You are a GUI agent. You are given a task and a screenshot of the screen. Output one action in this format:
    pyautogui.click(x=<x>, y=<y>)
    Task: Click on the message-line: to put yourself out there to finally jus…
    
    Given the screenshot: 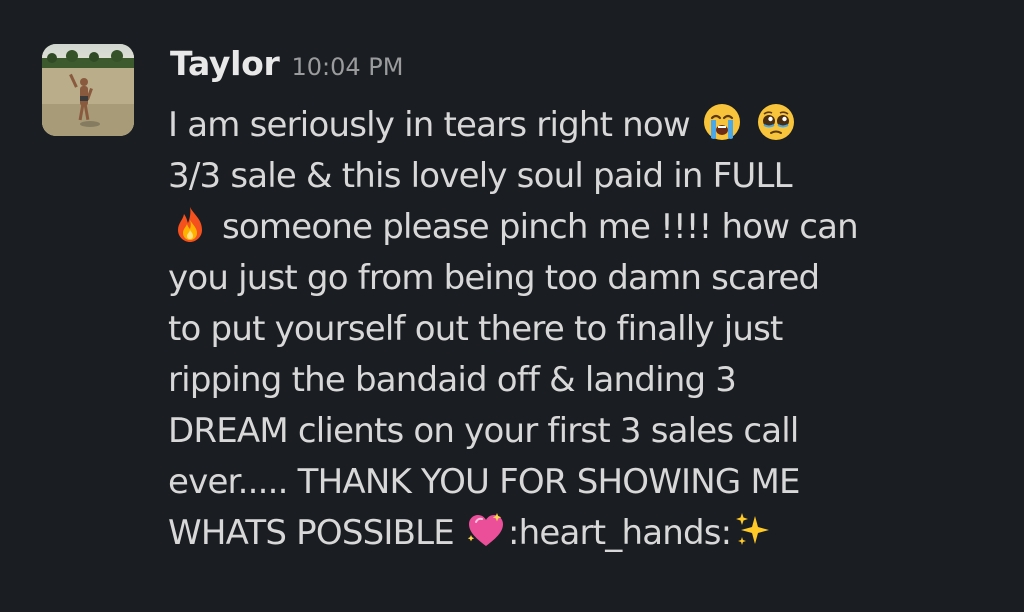 What is the action you would take?
    pyautogui.click(x=588, y=329)
    